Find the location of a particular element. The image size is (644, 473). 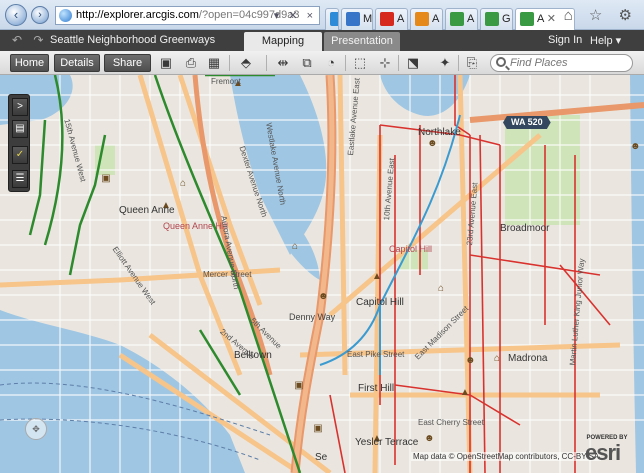

share-icon: ⎘ is located at coordinates (472, 63).